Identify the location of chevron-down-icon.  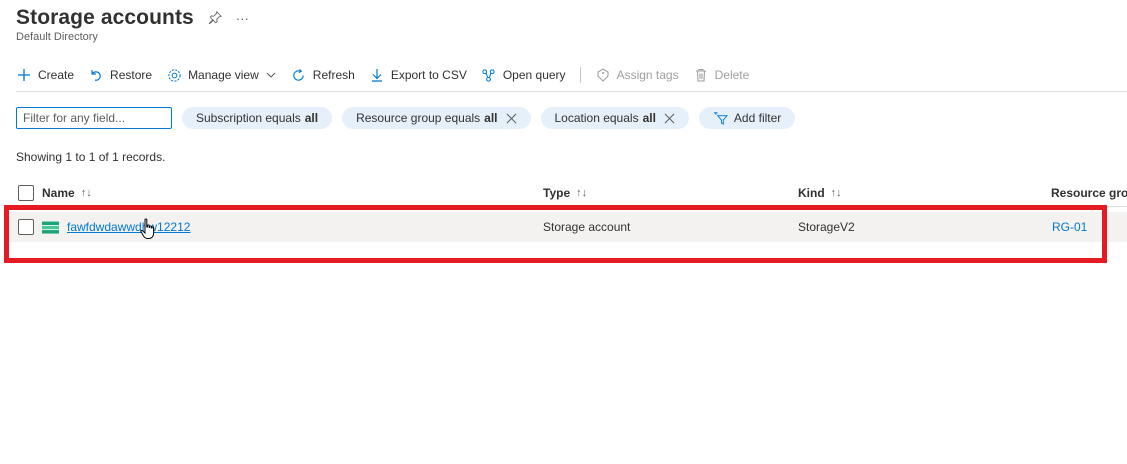
(271, 75).